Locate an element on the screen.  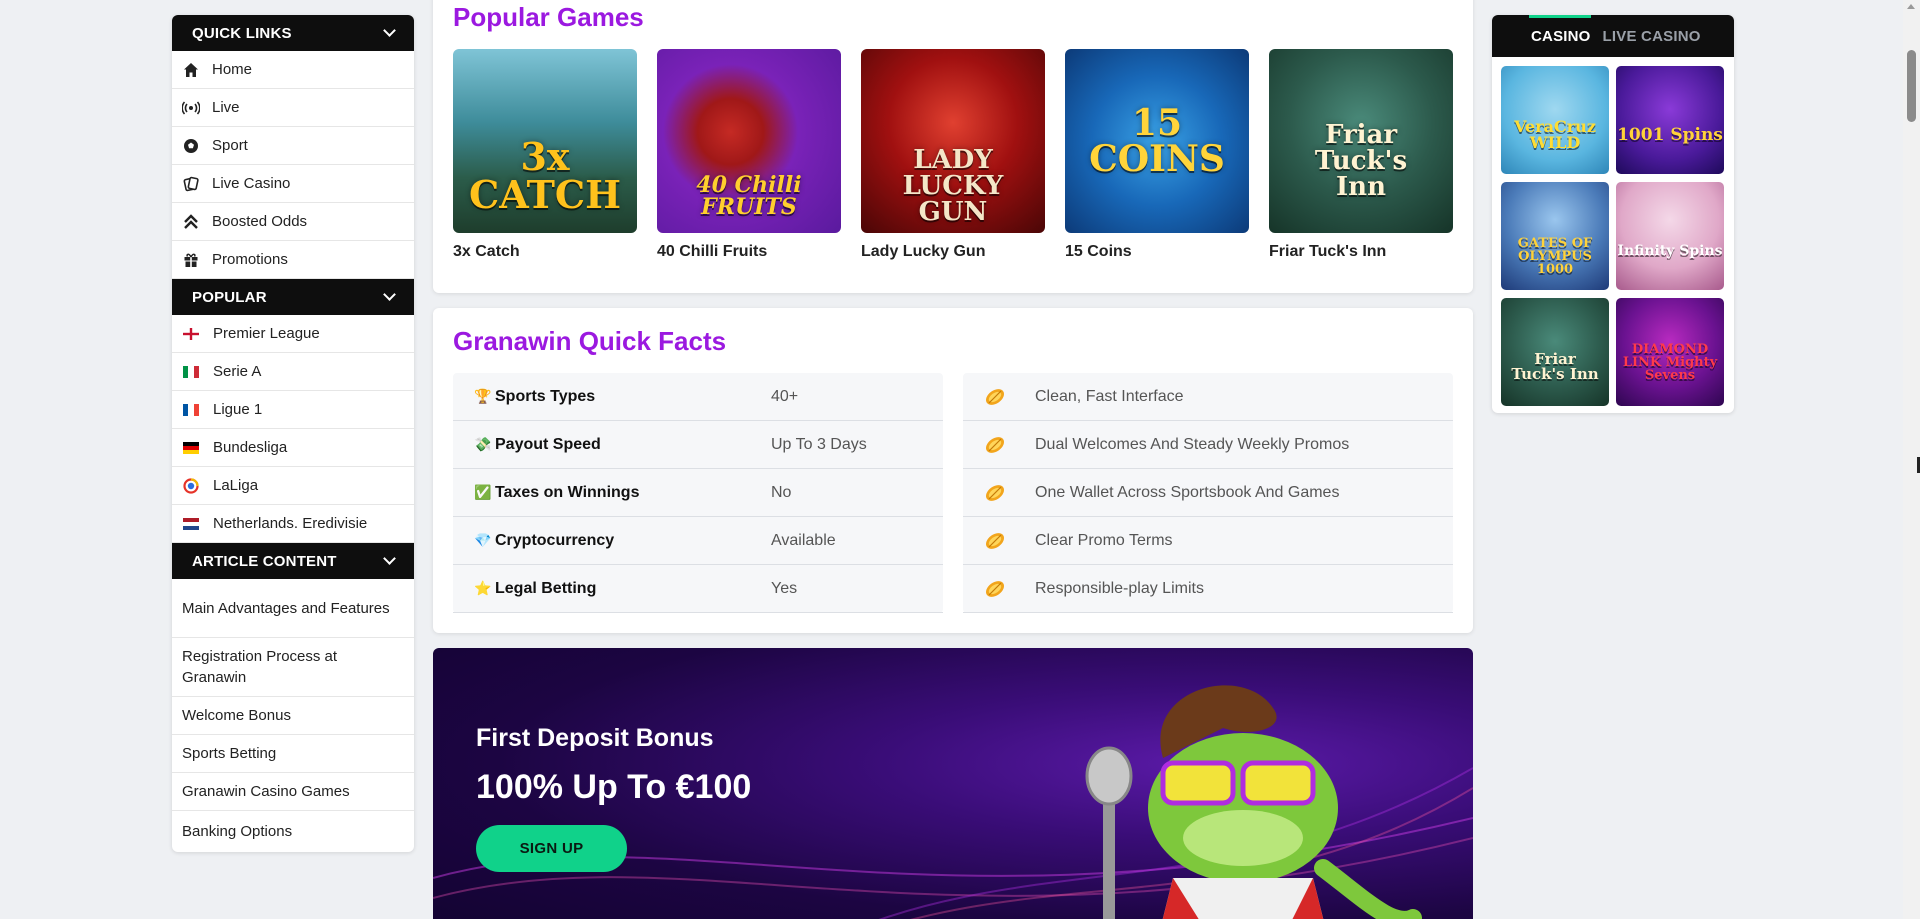
quick-facts-title: Granawin Quick Facts is located at coordinates (590, 341).